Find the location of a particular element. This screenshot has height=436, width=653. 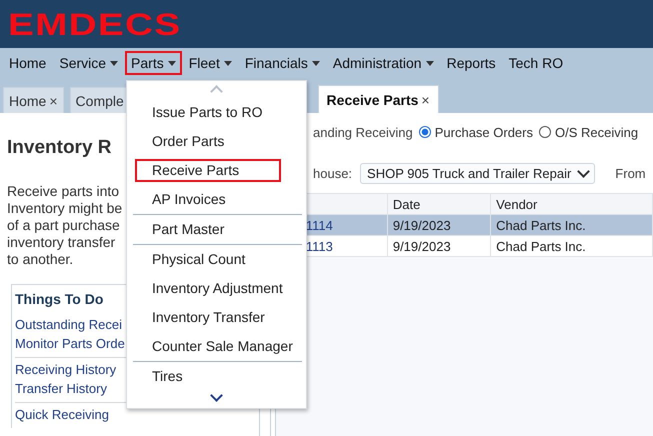

tab: Receive Parts × is located at coordinates (378, 99).